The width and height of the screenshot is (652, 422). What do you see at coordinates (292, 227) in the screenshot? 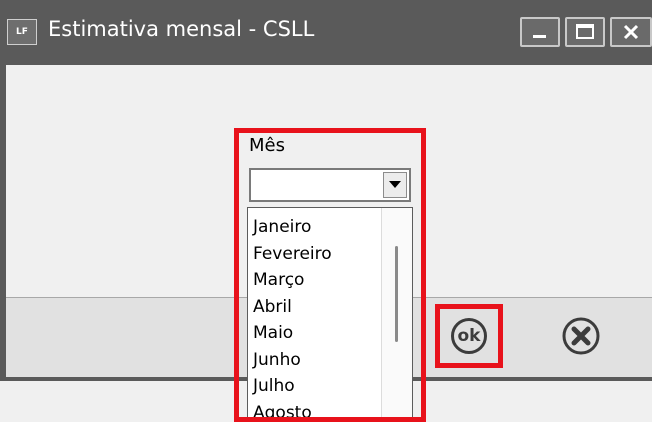
I see `month-option: Janeiro` at bounding box center [292, 227].